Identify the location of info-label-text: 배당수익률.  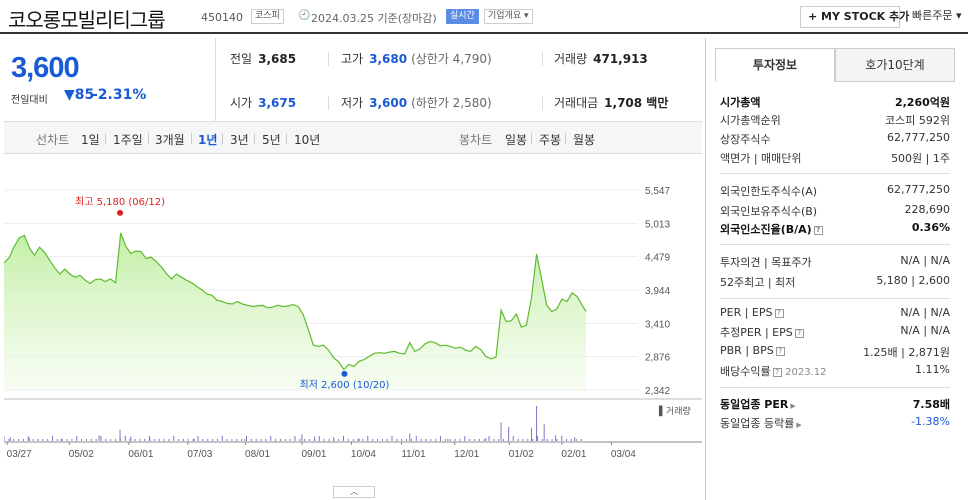
(745, 371).